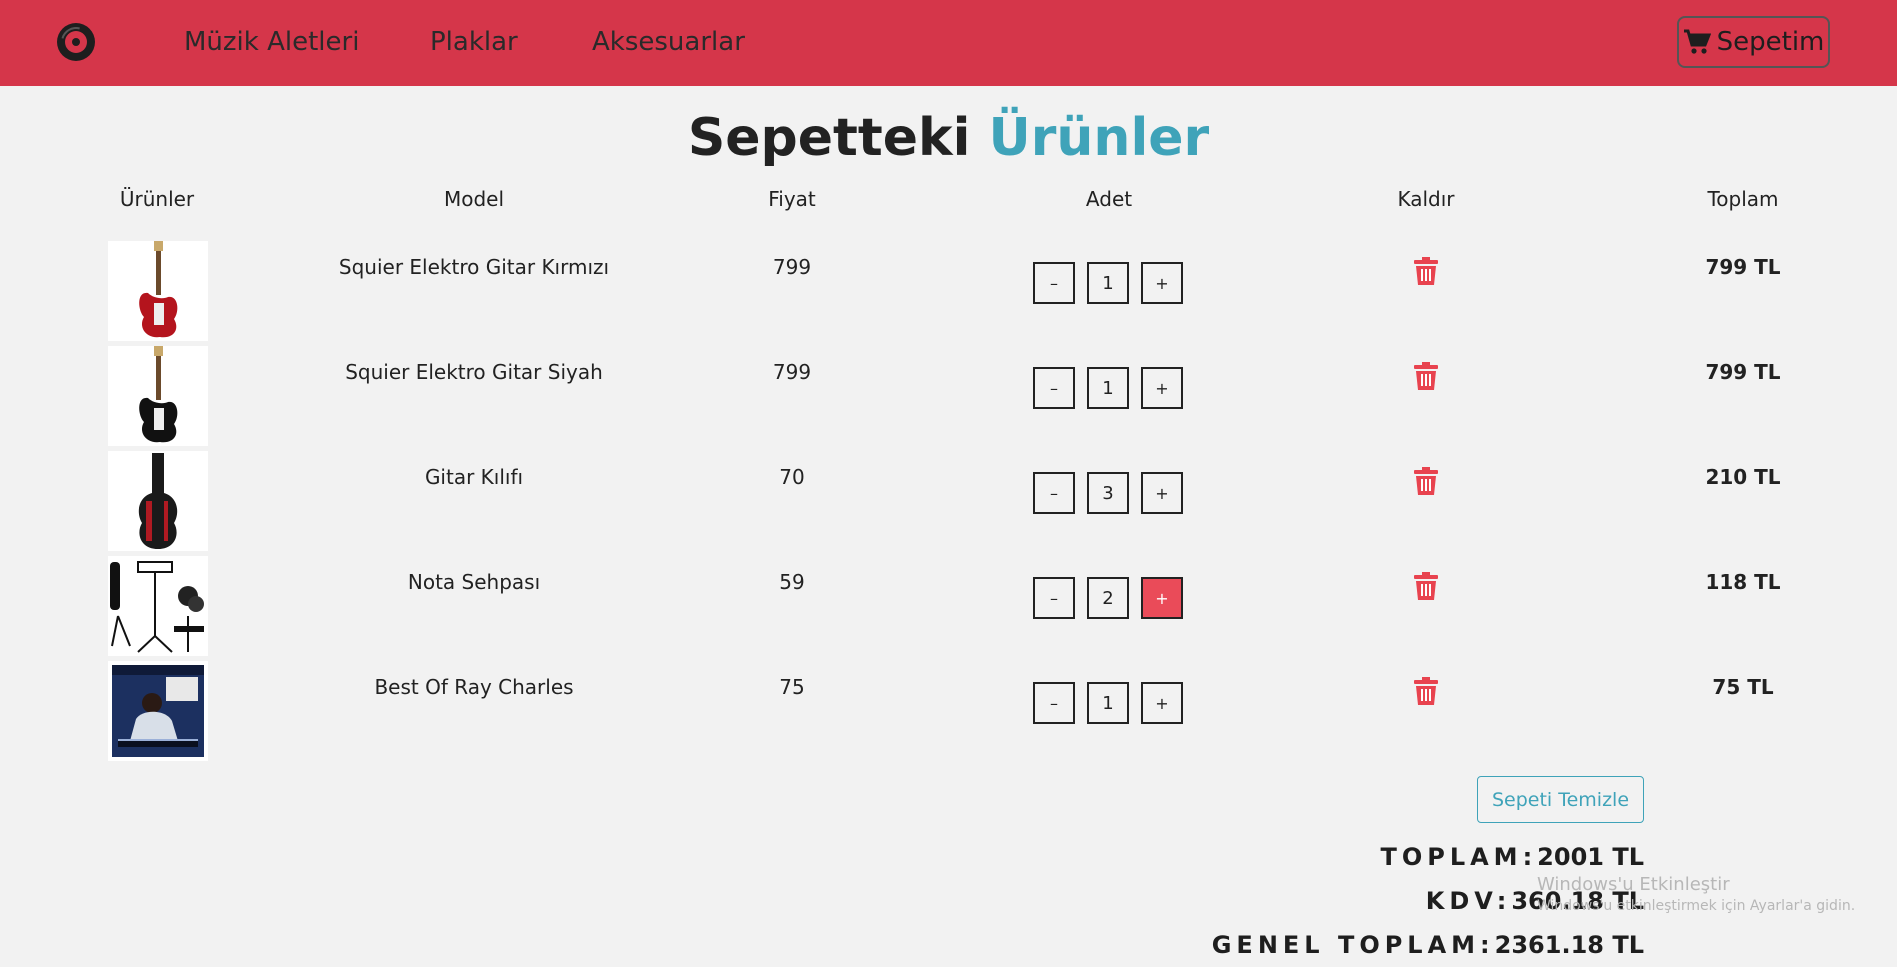 This screenshot has height=967, width=1897. I want to click on grand-total-value: 2361.18 TL, so click(1569, 945).